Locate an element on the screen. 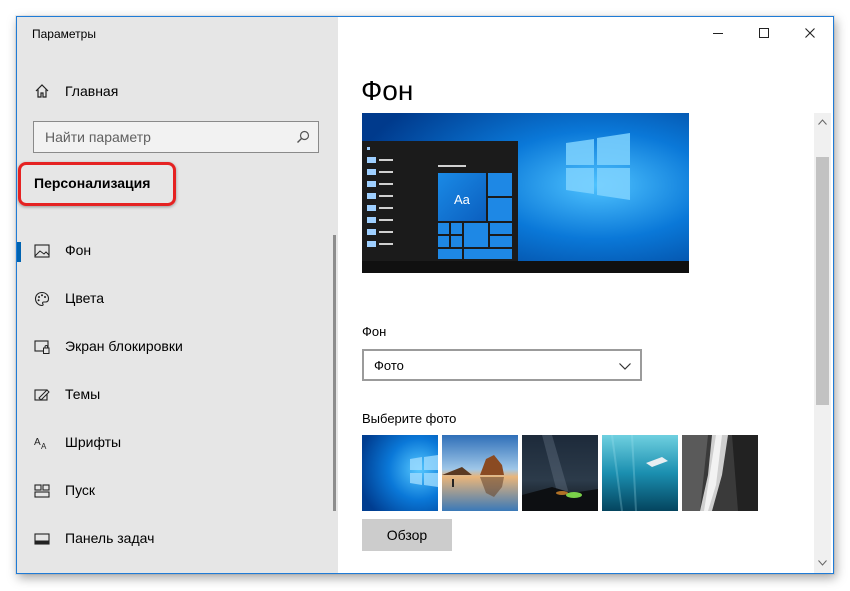 The image size is (850, 591). photo-thumb-night-sky is located at coordinates (560, 473).